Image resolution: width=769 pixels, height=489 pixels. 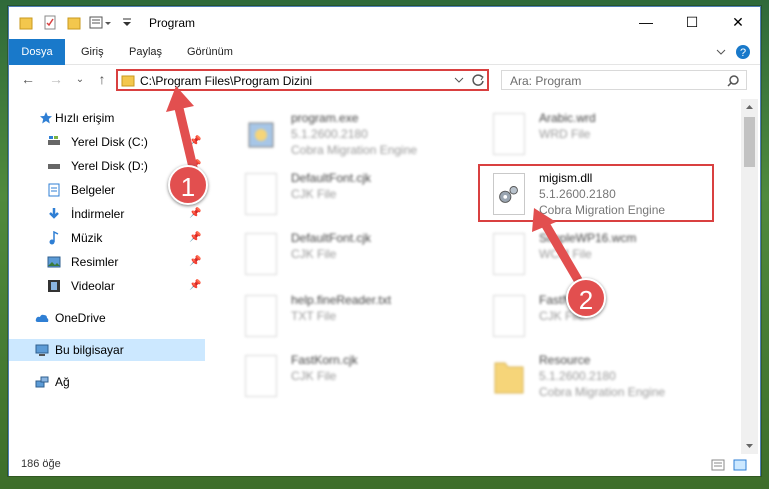 I want to click on arrow-1-head, so click(x=180, y=99).